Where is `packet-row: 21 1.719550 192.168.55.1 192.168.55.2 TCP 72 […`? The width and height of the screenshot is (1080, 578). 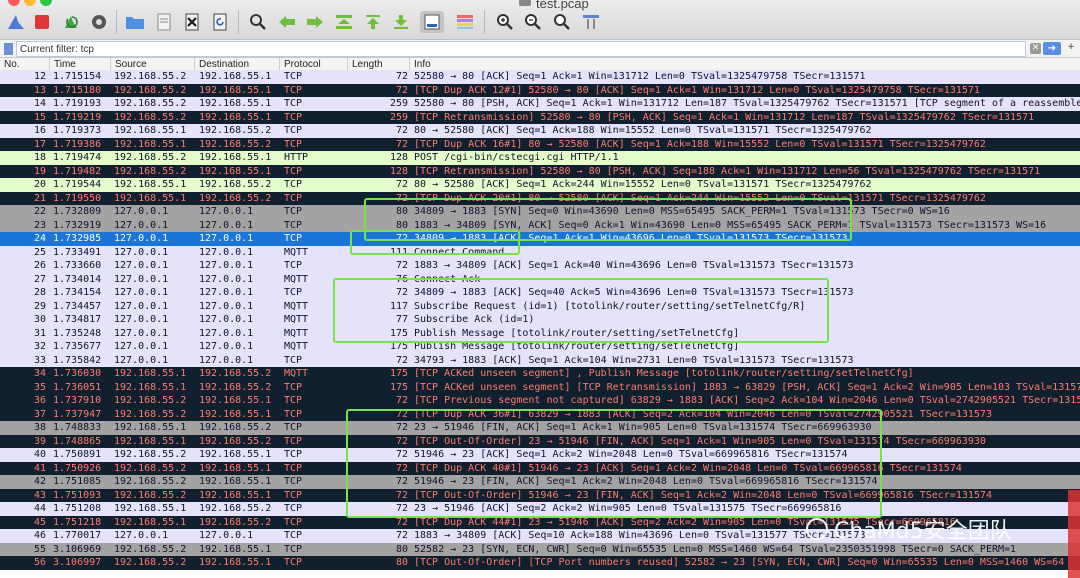
packet-row: 21 1.719550 192.168.55.1 192.168.55.2 TCP 72 [… is located at coordinates (540, 198).